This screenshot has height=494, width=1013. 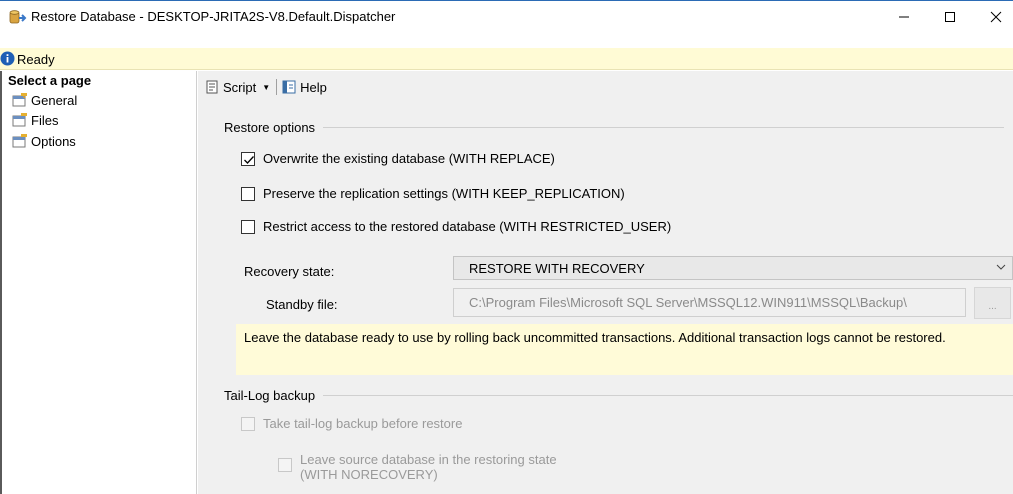 What do you see at coordinates (270, 127) in the screenshot?
I see `restore-options-title: Restore options` at bounding box center [270, 127].